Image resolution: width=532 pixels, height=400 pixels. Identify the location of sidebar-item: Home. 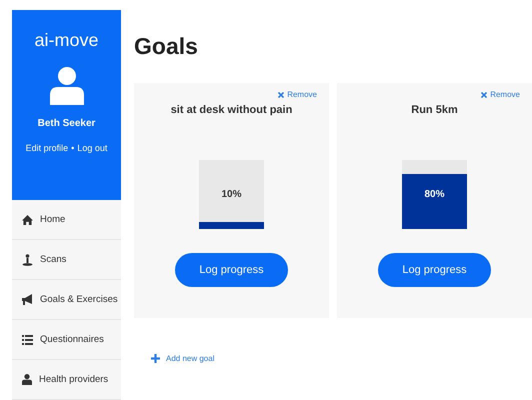
(66, 220).